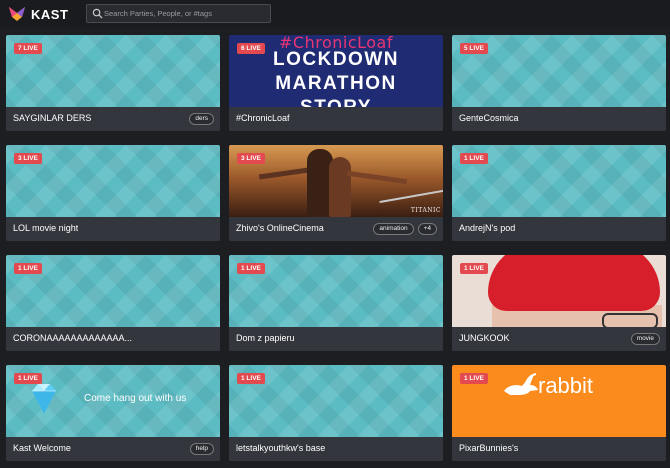 The width and height of the screenshot is (670, 468). What do you see at coordinates (521, 384) in the screenshot?
I see `rabbit-icon` at bounding box center [521, 384].